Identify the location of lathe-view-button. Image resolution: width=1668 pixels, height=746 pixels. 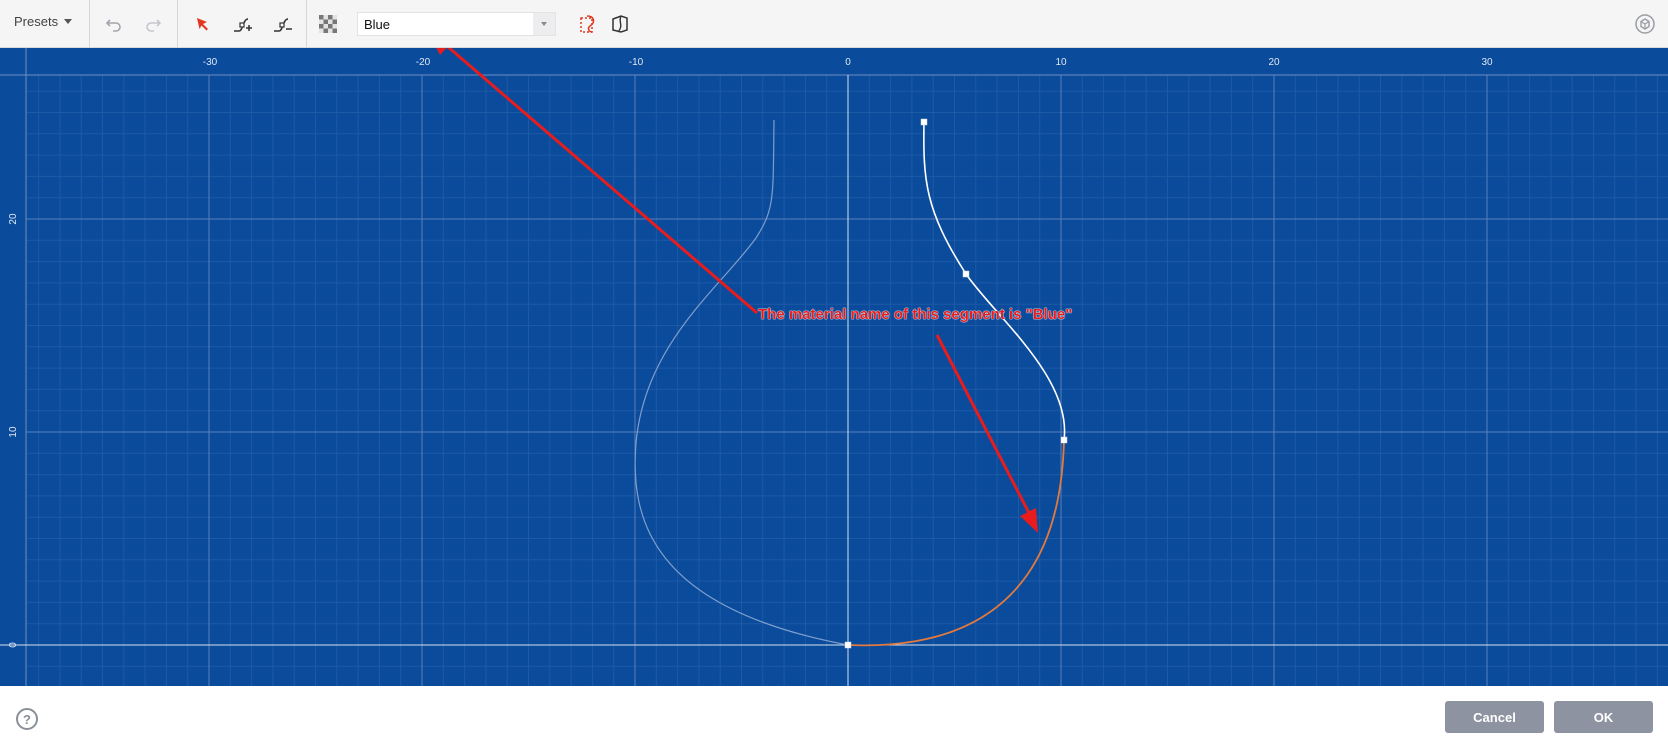
(620, 24).